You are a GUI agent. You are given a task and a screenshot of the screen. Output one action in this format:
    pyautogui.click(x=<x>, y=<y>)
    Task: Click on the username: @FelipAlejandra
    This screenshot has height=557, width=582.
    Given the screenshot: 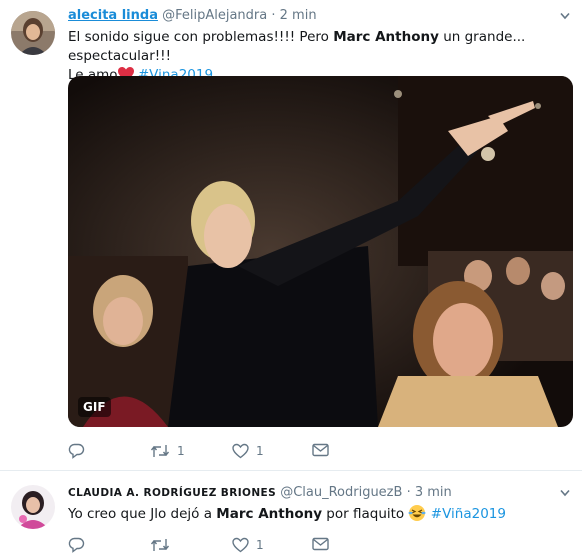 What is the action you would take?
    pyautogui.click(x=214, y=15)
    